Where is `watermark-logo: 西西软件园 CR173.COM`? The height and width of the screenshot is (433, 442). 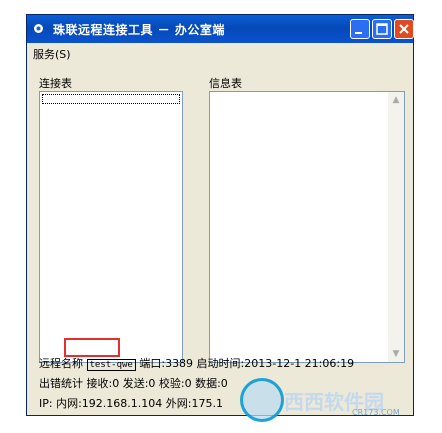
watermark-logo: 西西软件园 CR173.COM is located at coordinates (330, 400).